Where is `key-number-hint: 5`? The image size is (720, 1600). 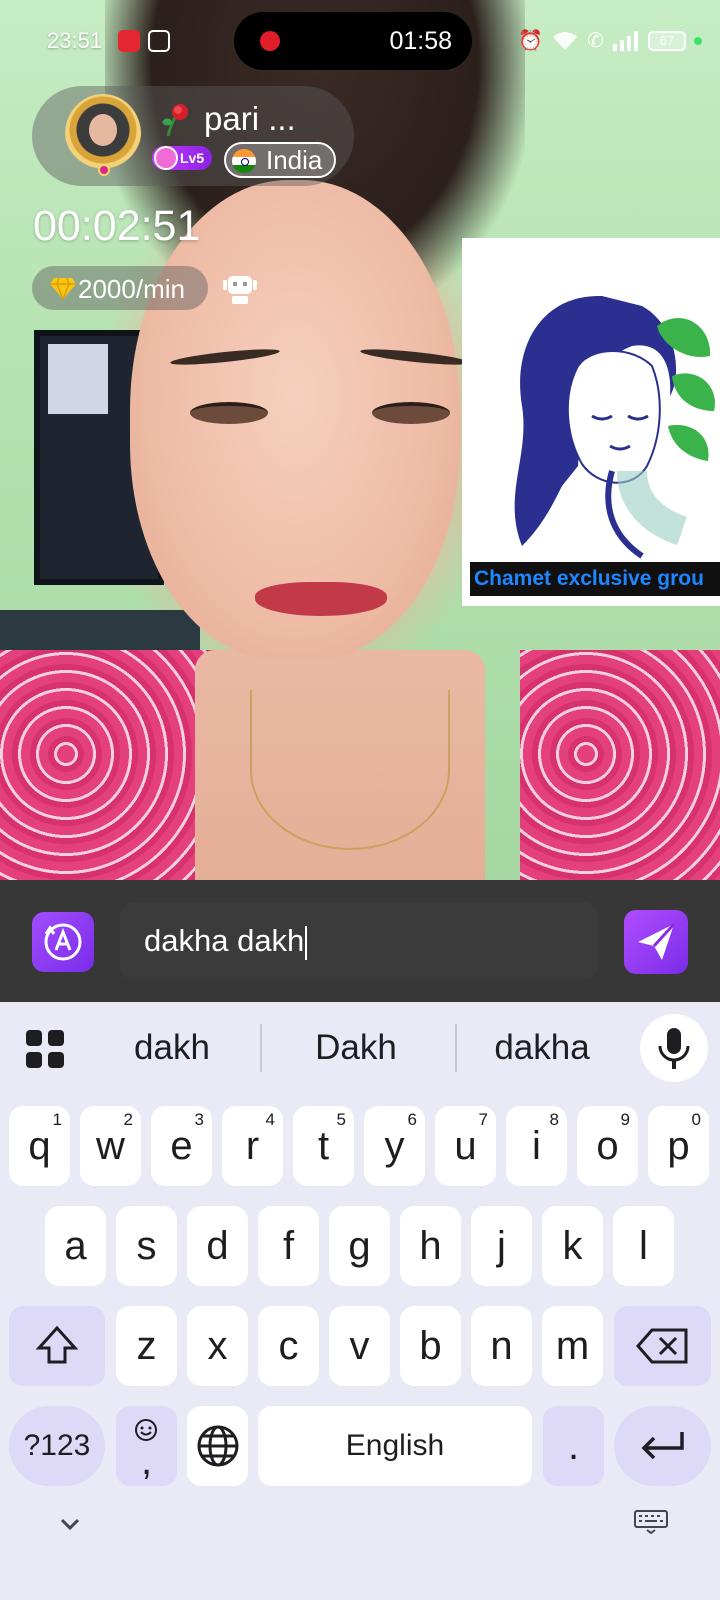 key-number-hint: 5 is located at coordinates (341, 1119).